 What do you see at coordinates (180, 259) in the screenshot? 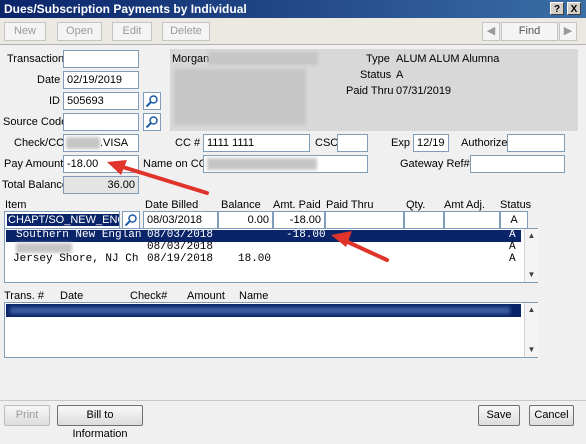
I see `row-date: 08/19/2018` at bounding box center [180, 259].